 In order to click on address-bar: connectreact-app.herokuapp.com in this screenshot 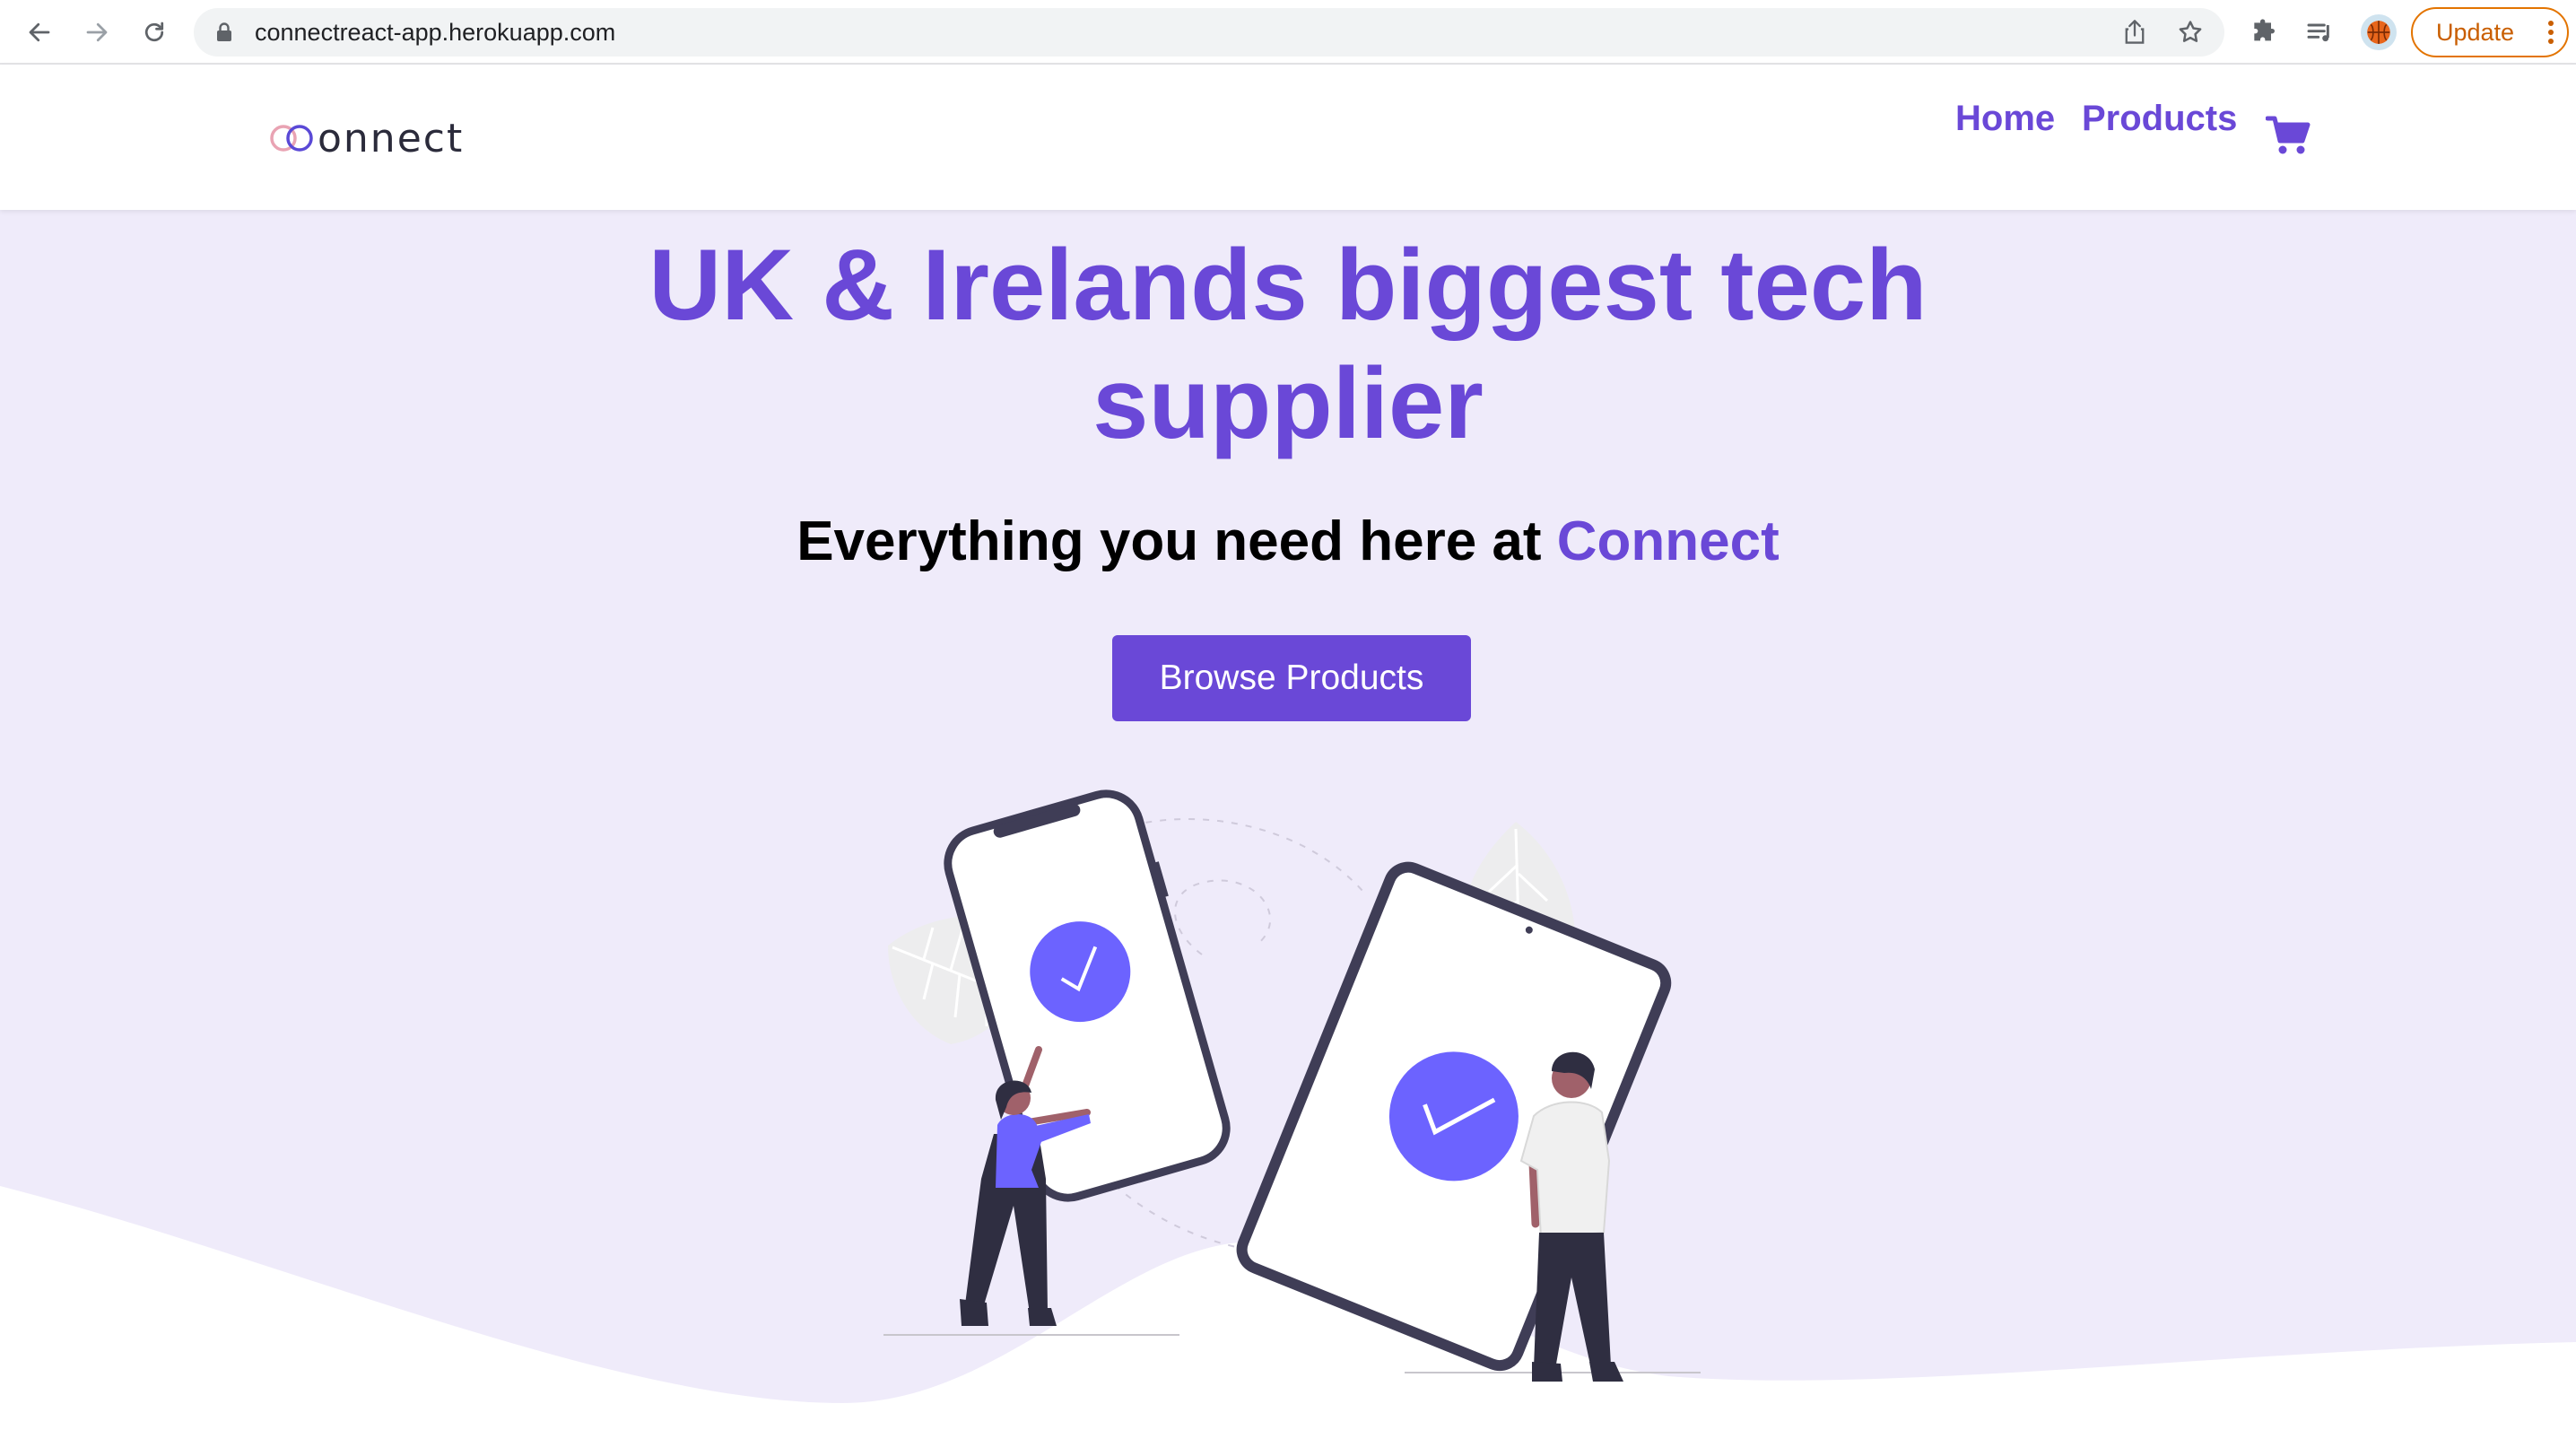, I will do `click(1209, 32)`.